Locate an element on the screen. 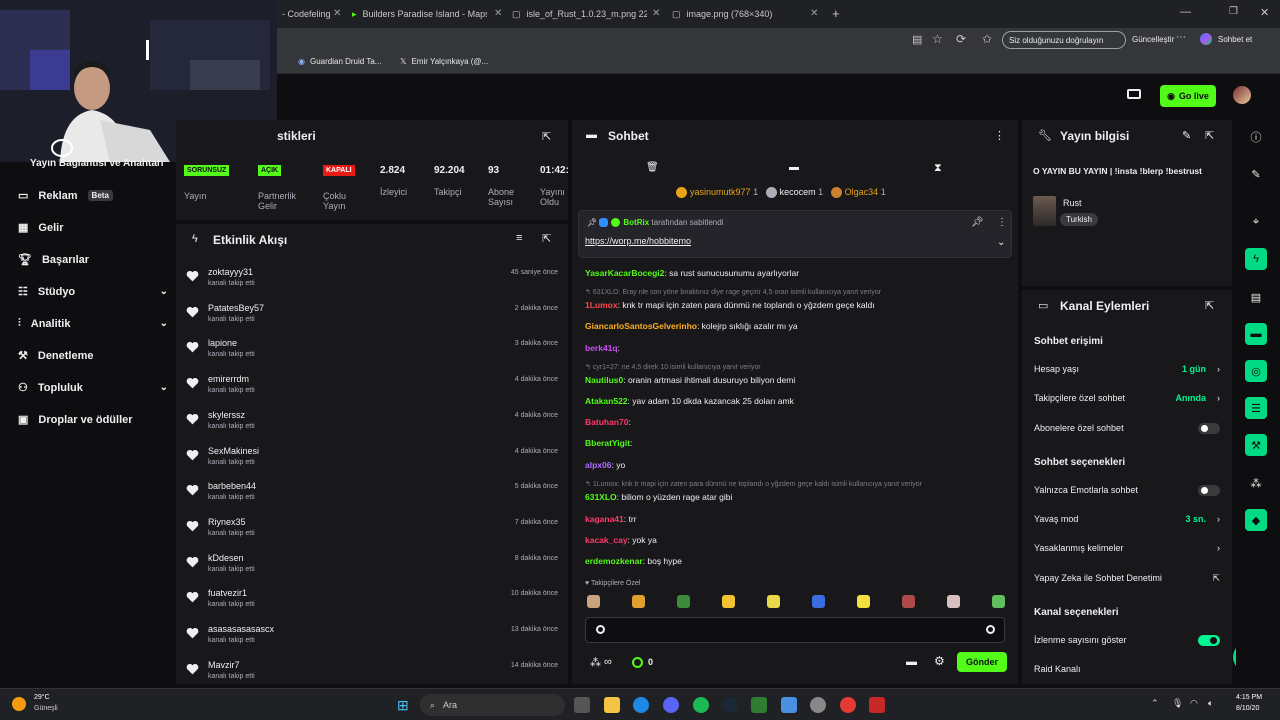 The image size is (1280, 720). favorites-icon: ✩ is located at coordinates (987, 39).